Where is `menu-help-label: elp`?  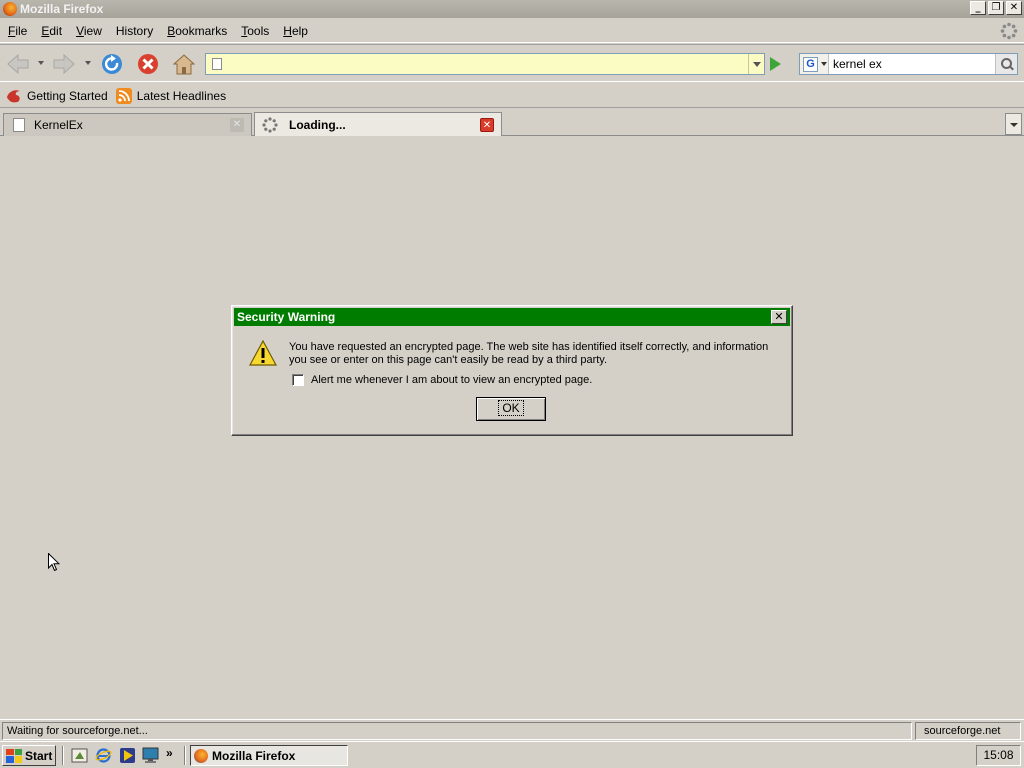 menu-help-label: elp is located at coordinates (299, 31).